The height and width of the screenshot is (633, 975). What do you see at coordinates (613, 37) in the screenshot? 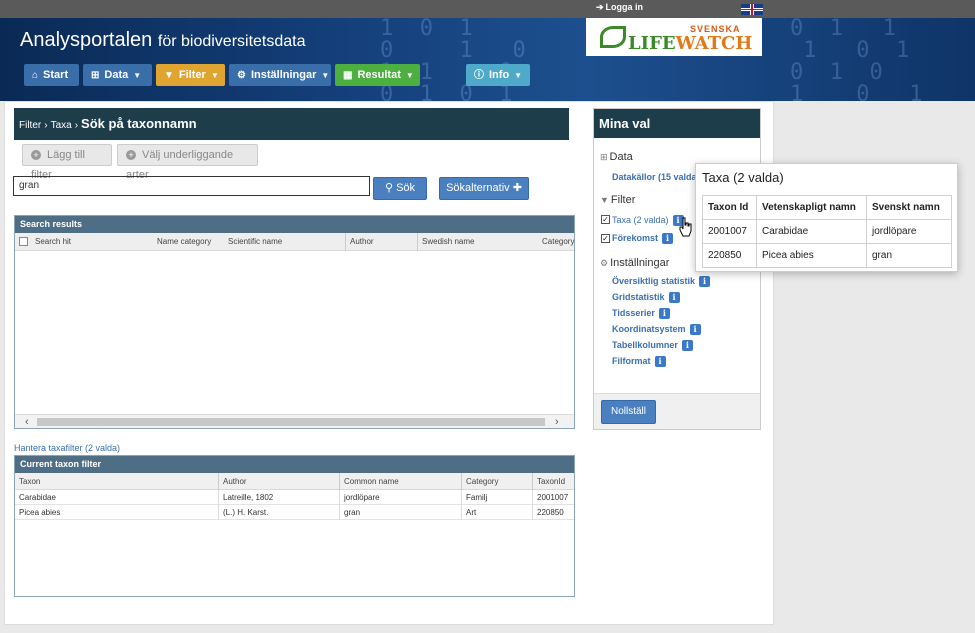
I see `leaf-logo-icon` at bounding box center [613, 37].